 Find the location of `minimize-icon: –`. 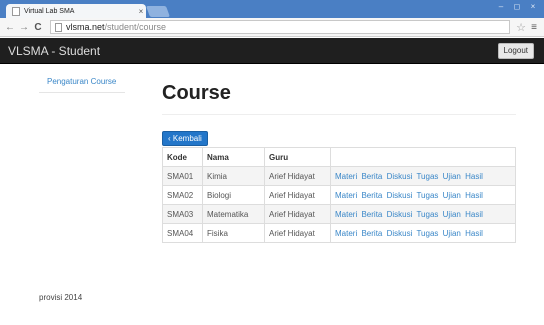

minimize-icon: – is located at coordinates (501, 7).